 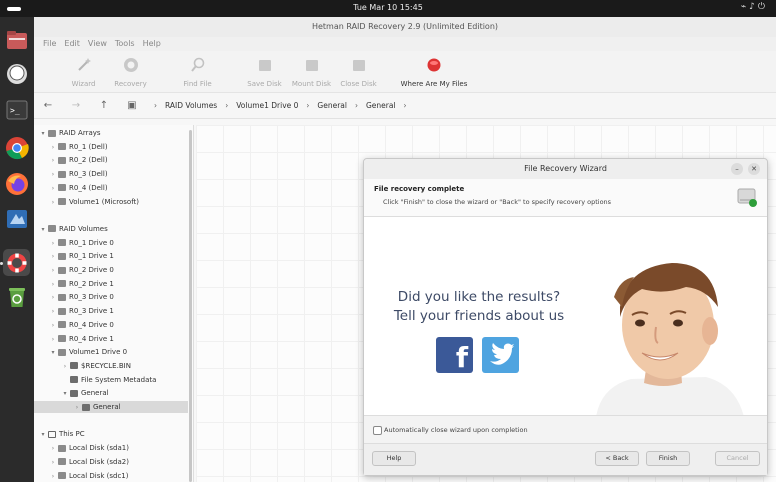 What do you see at coordinates (111, 476) in the screenshot?
I see `tree-item: › Local Disk (sdc1)` at bounding box center [111, 476].